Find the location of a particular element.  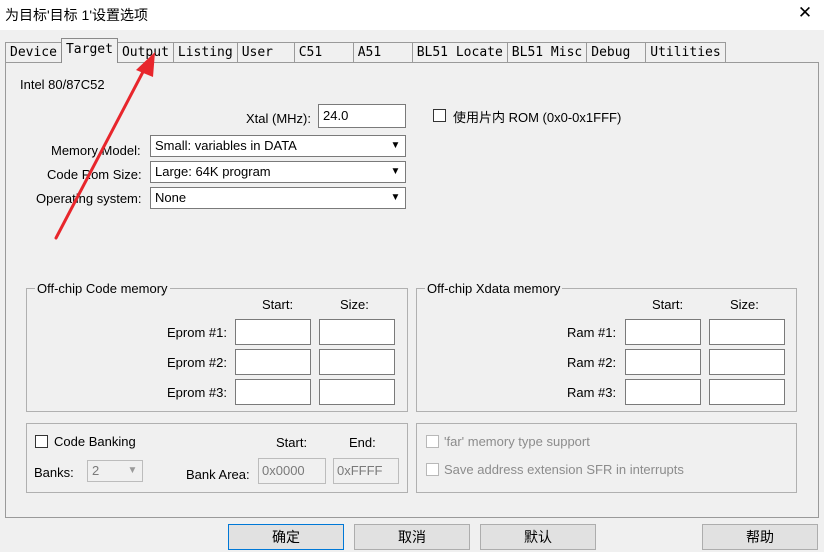

tab-target: Target is located at coordinates (89, 50).